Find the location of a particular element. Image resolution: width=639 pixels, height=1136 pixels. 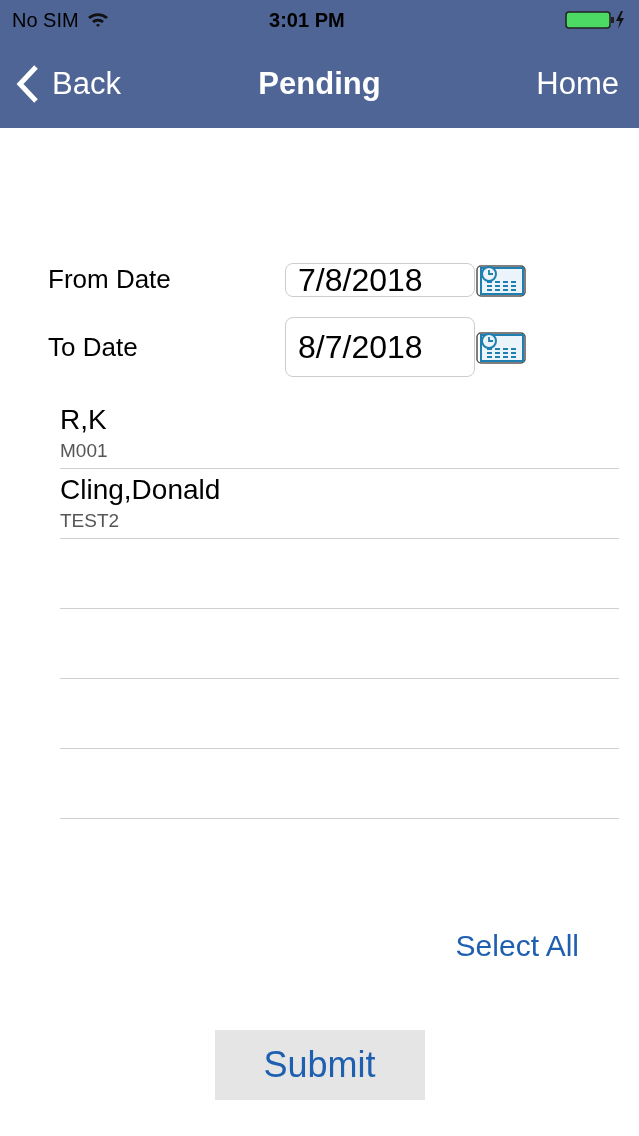

calendar-icon is located at coordinates (501, 347).